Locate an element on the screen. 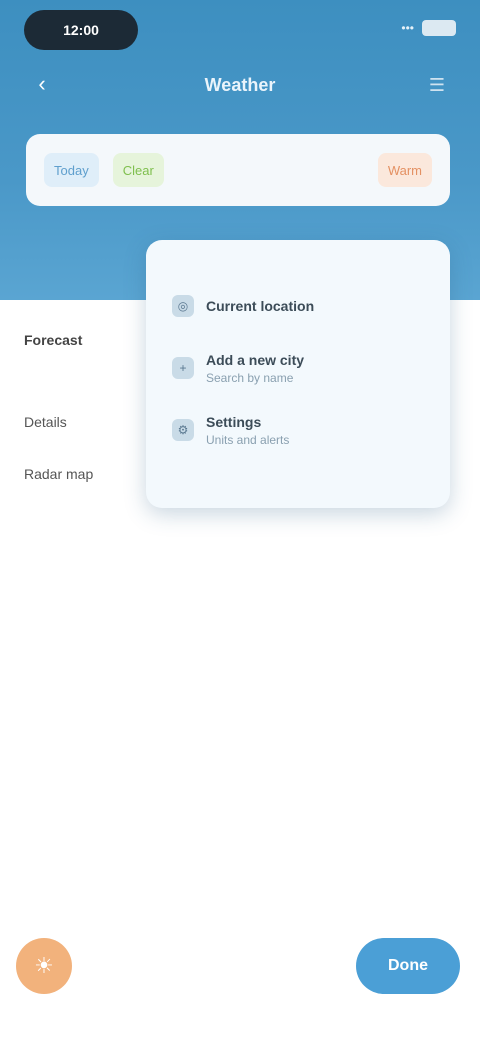  menu-item-add-city: + Add a new city Search by name is located at coordinates (298, 368).